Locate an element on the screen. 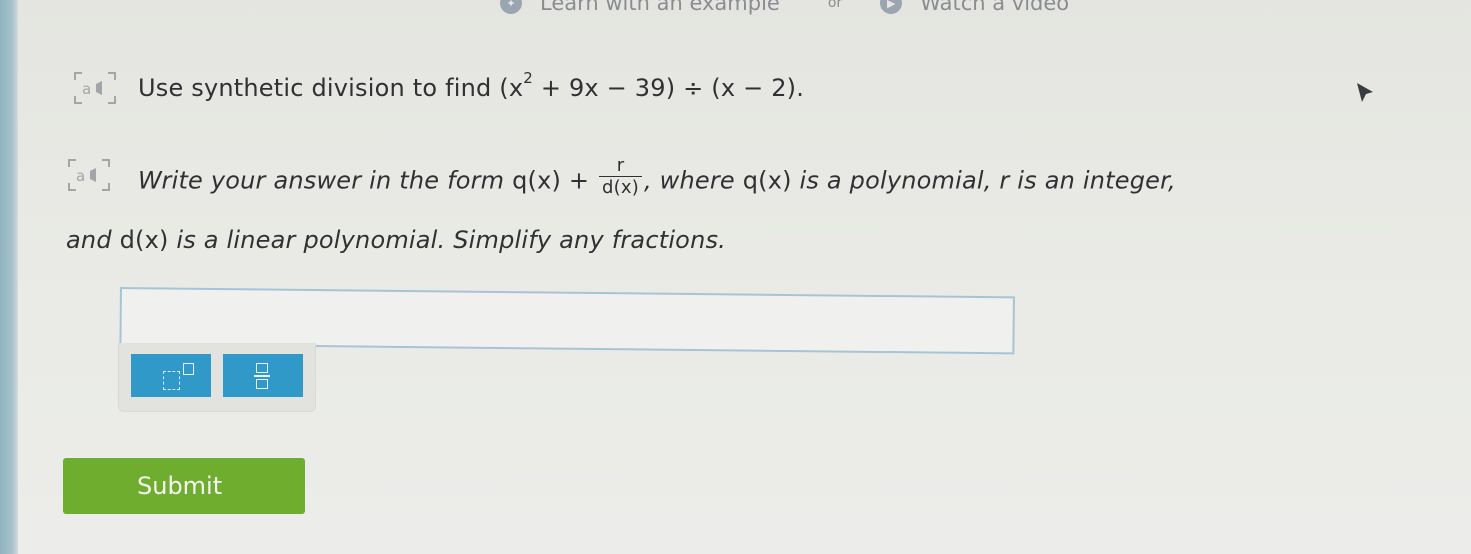  fraction-line-icon is located at coordinates (262, 376).